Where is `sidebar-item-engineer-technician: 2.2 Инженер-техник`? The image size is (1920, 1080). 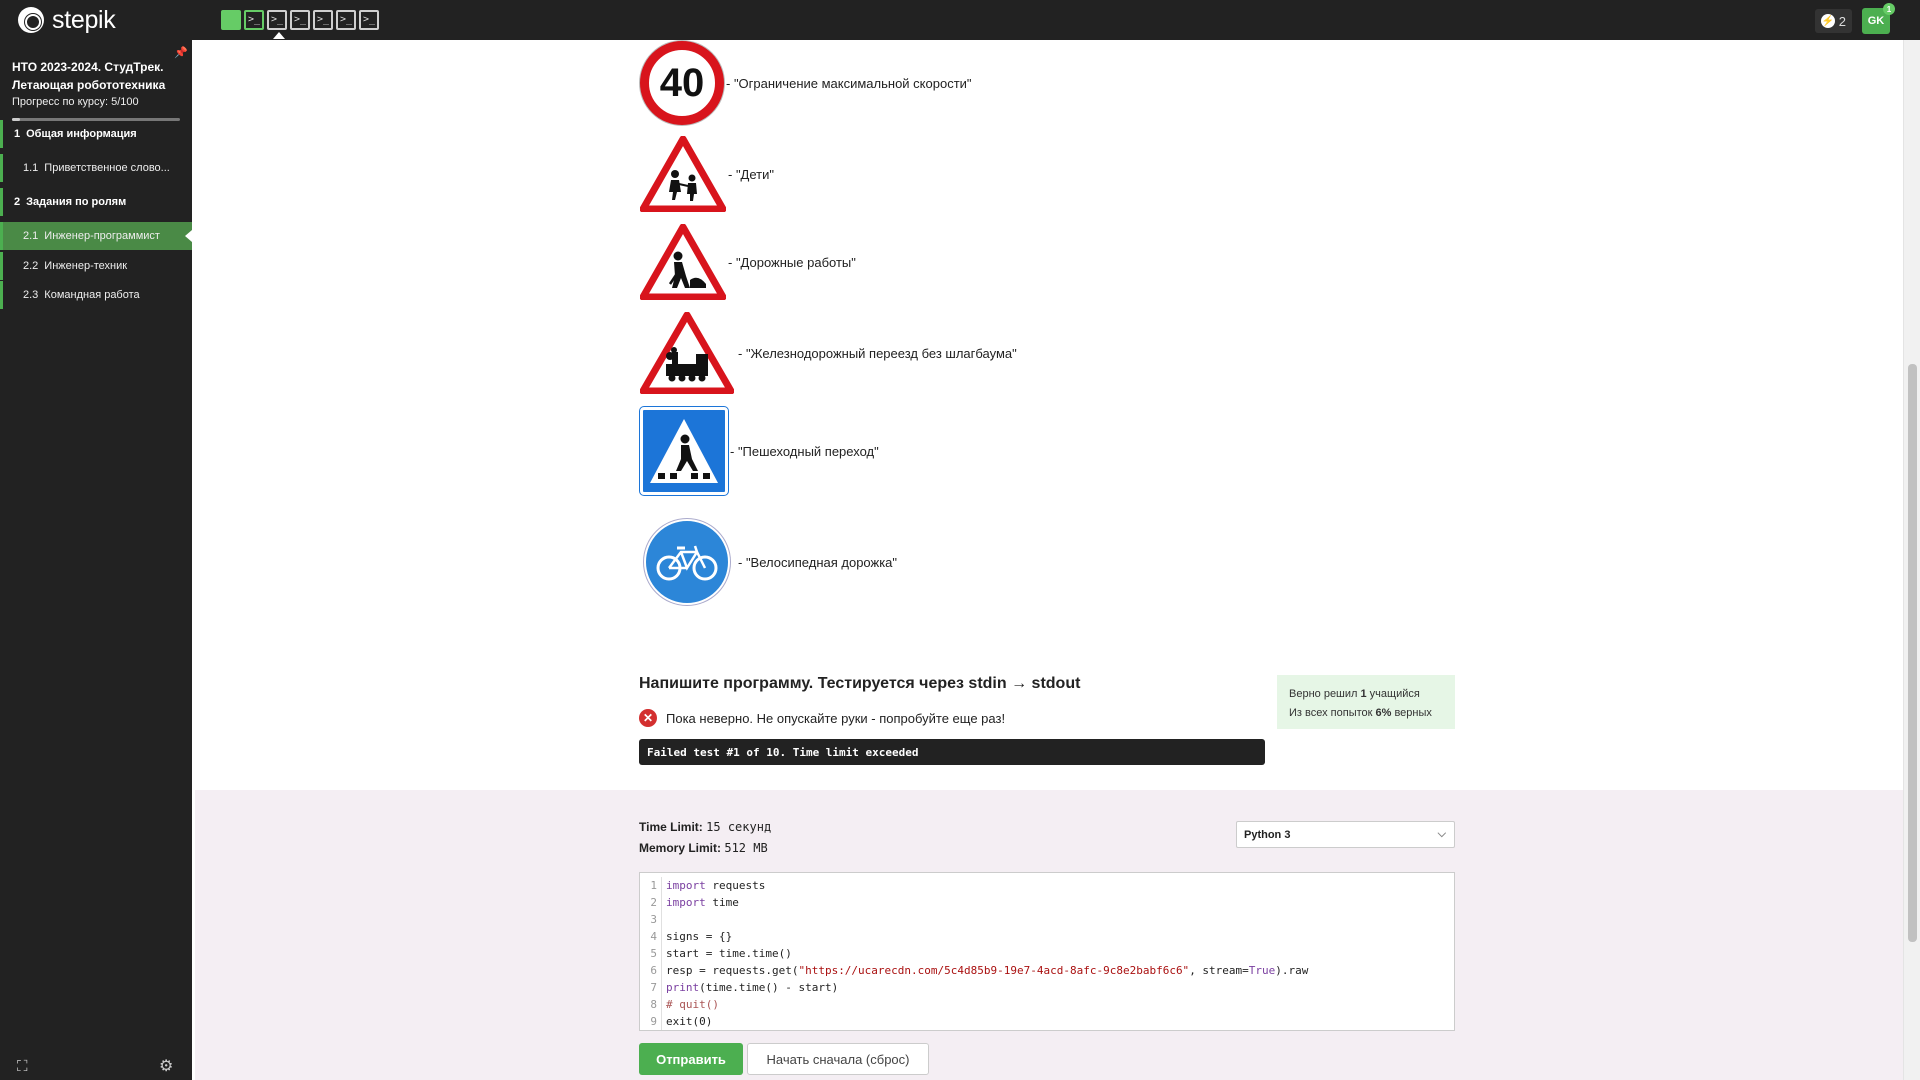 sidebar-item-engineer-technician: 2.2 Инженер-техник is located at coordinates (96, 266).